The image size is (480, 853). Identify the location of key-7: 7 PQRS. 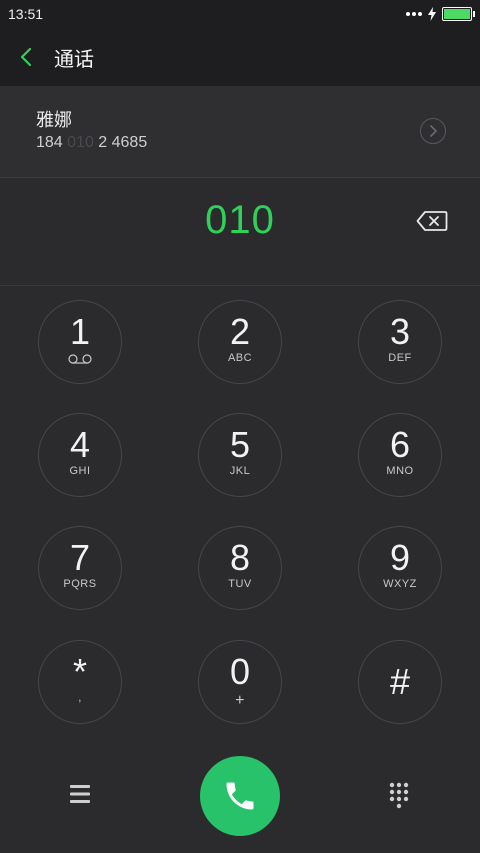
(80, 568).